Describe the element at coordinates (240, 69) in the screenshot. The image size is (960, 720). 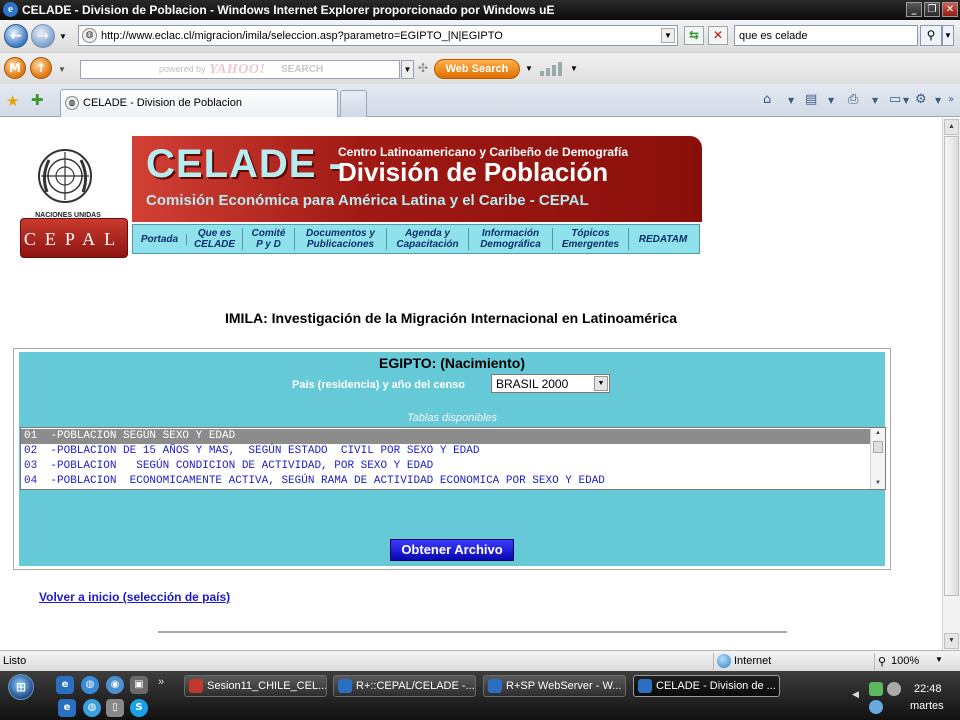
I see `yahoo-search-input: powered by YAHOO! SEARCH` at that location.